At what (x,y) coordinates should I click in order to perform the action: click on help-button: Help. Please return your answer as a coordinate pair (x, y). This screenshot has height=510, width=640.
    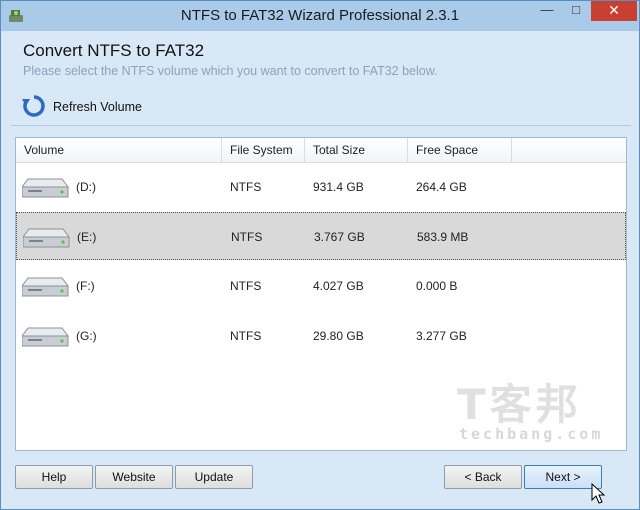
    Looking at the image, I should click on (54, 477).